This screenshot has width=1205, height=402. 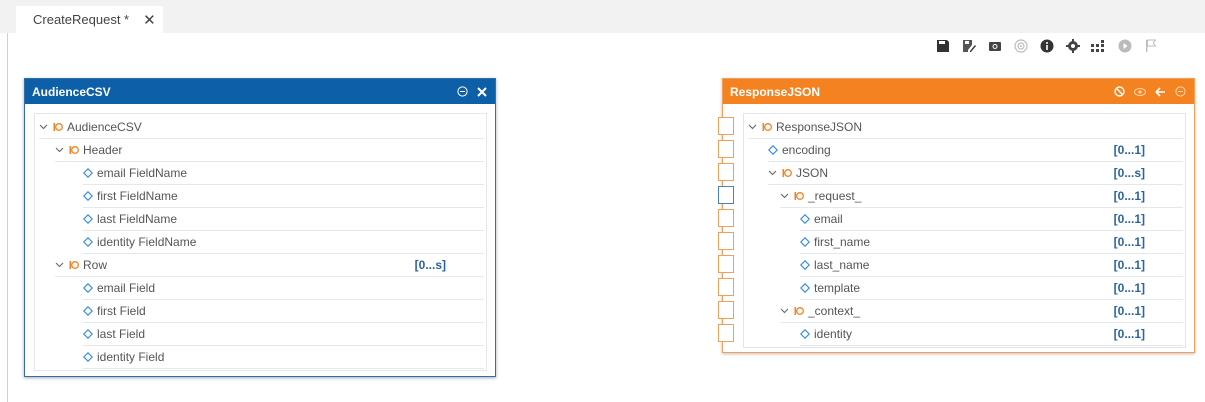 What do you see at coordinates (283, 357) in the screenshot?
I see `tree-row: identity Field` at bounding box center [283, 357].